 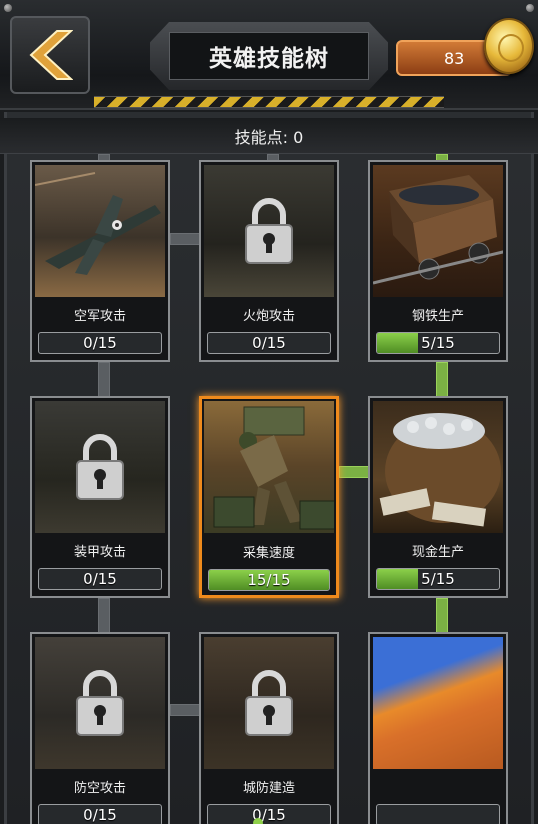 I want to click on skill-card-desert, so click(x=438, y=728).